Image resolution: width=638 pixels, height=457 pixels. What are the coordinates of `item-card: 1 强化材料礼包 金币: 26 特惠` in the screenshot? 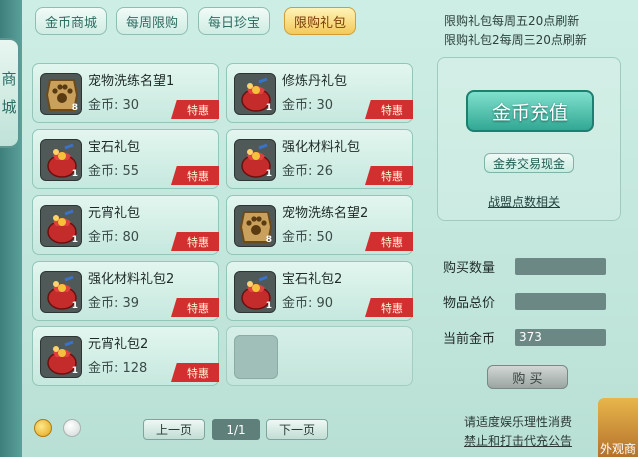 It's located at (319, 159).